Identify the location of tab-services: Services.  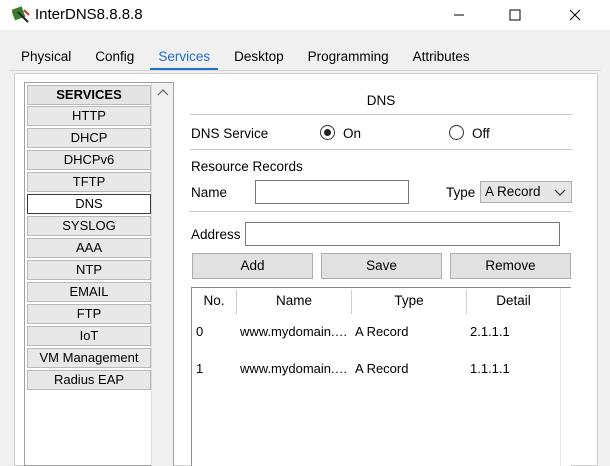
(184, 57).